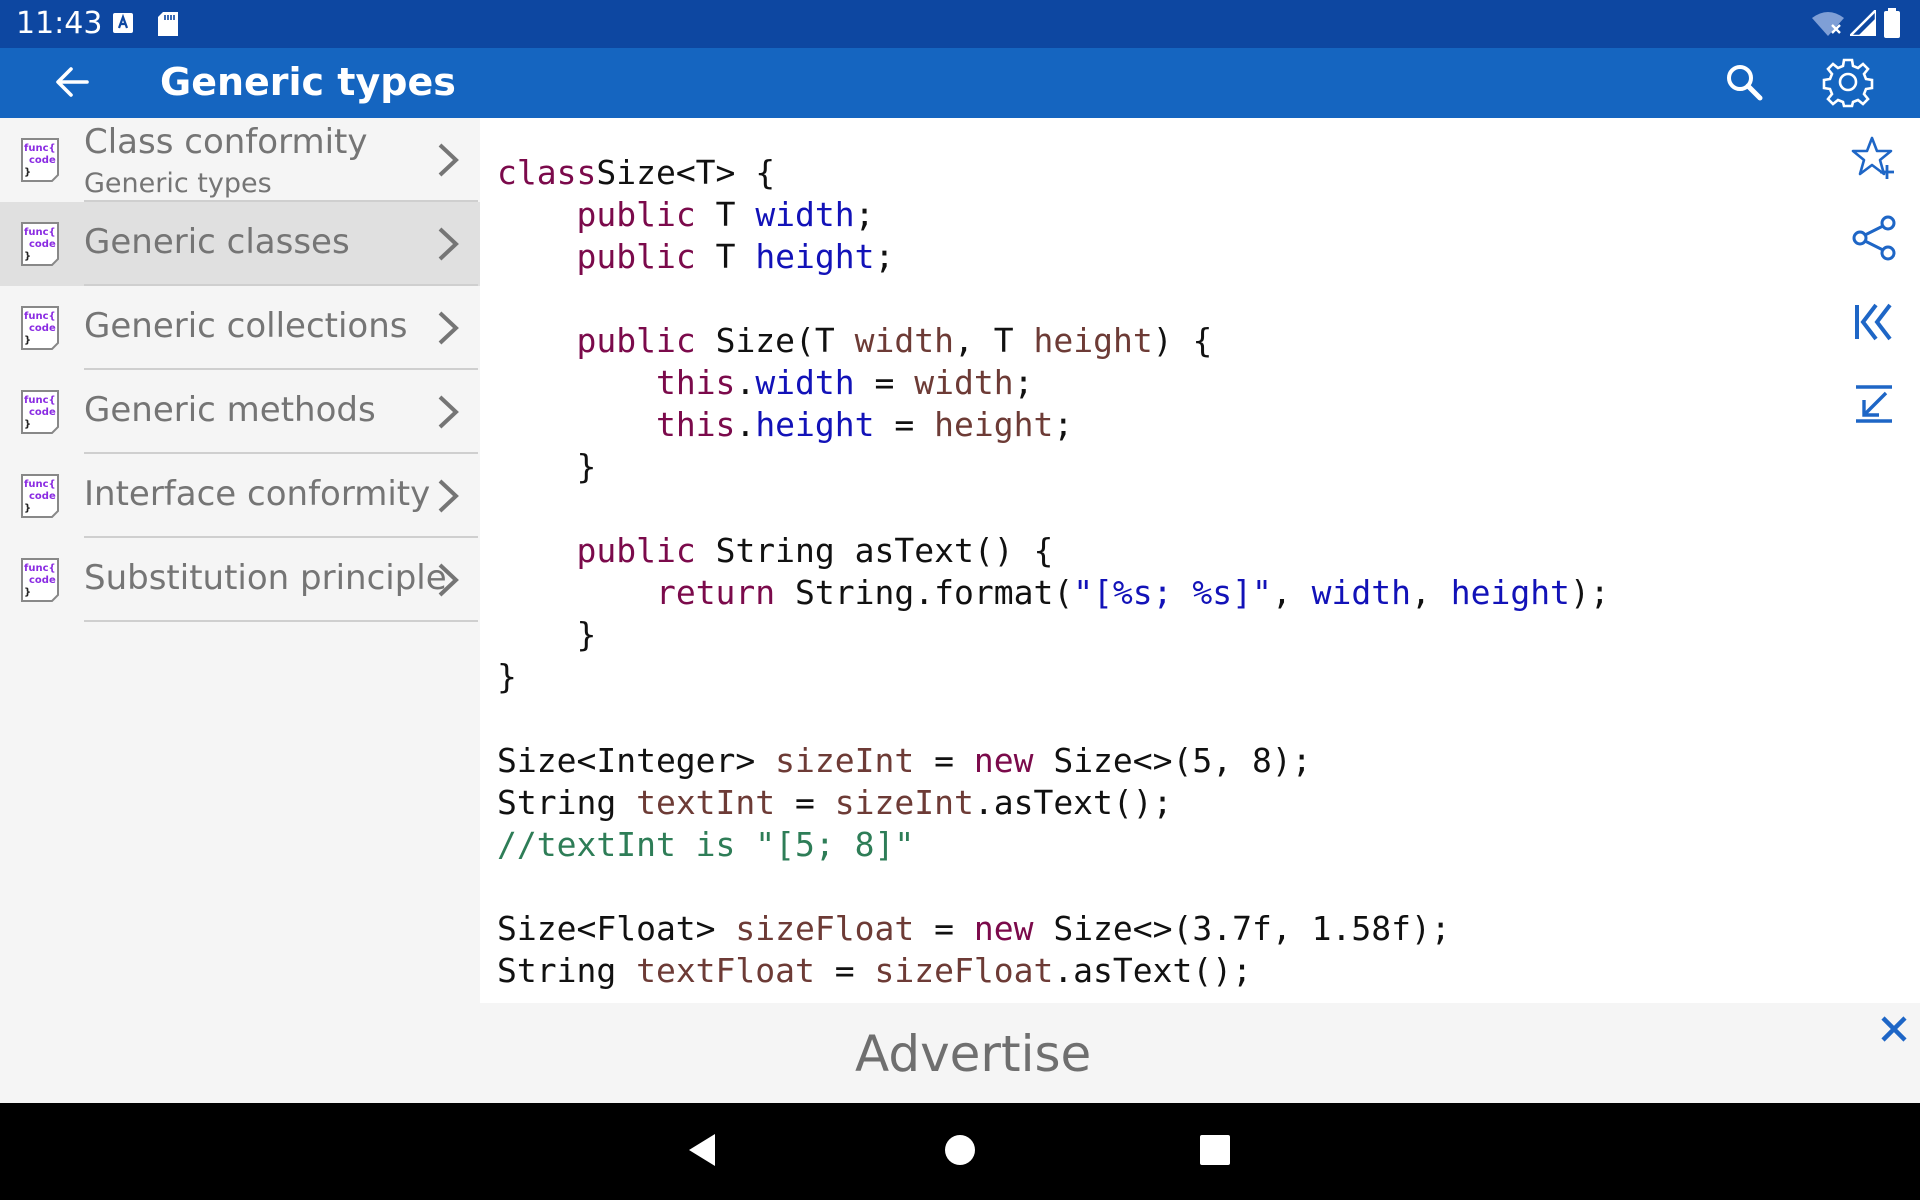 This screenshot has height=1200, width=1920. I want to click on list-item-generic-methods: func{code} Generic methods, so click(240, 412).